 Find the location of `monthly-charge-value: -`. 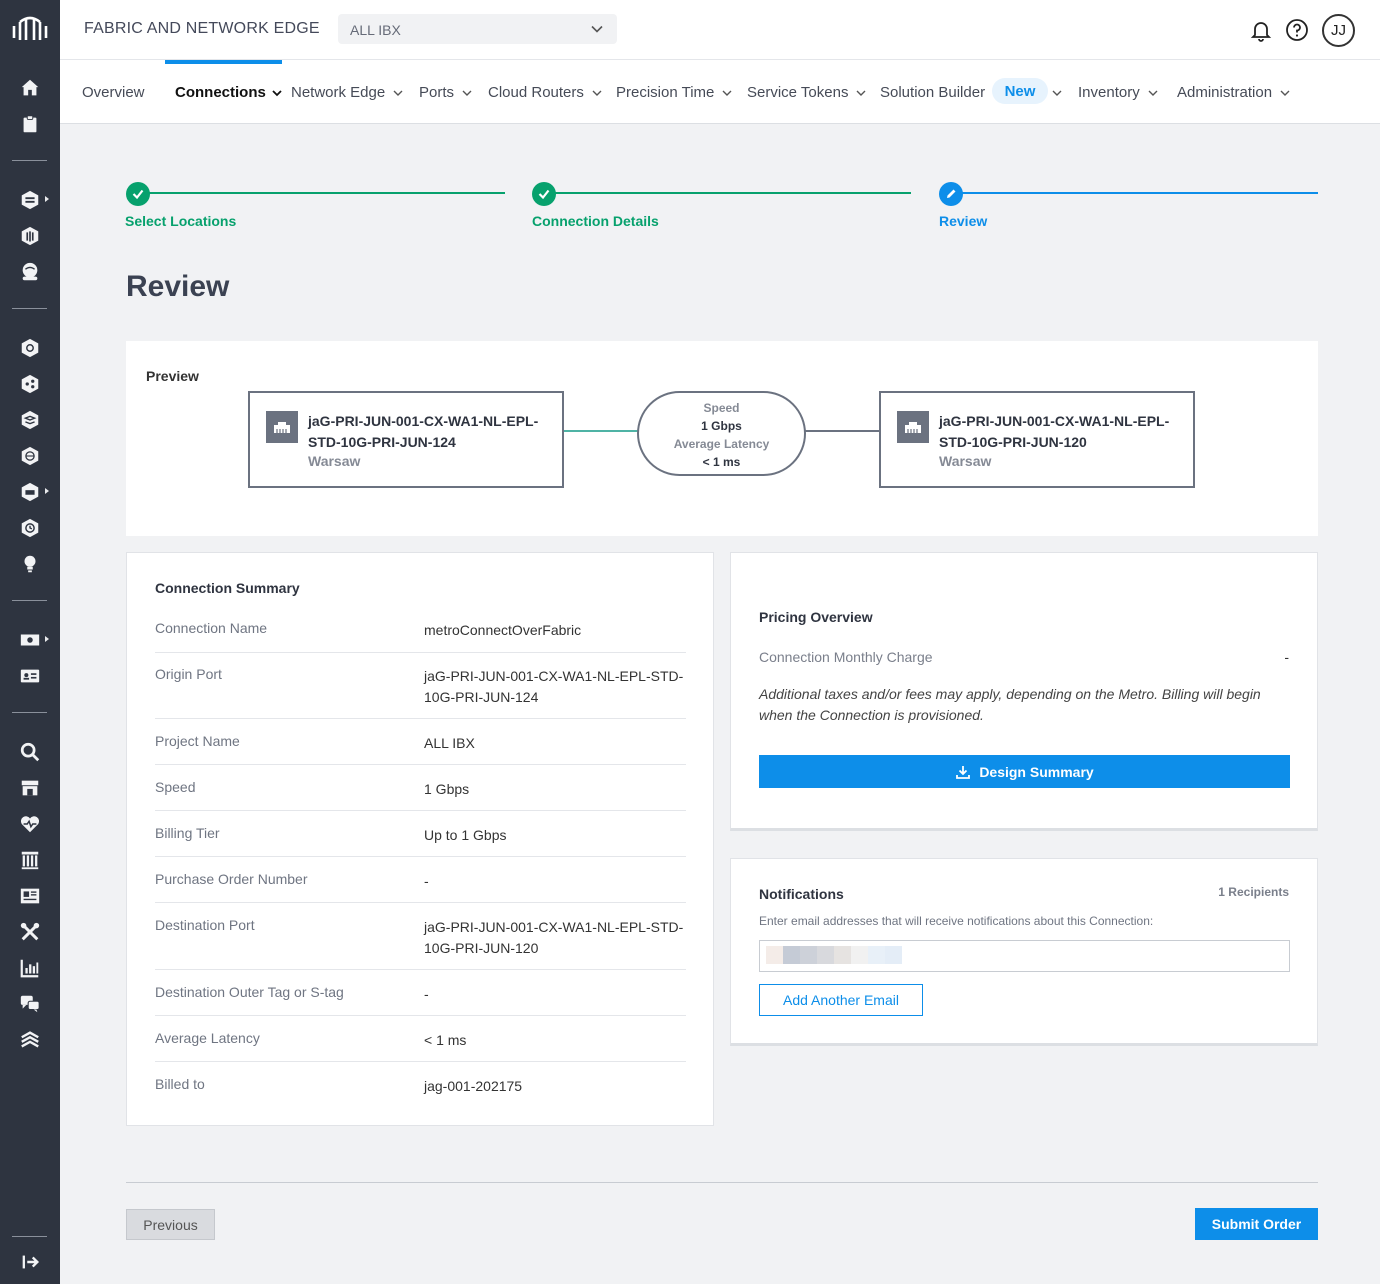

monthly-charge-value: - is located at coordinates (1286, 657).